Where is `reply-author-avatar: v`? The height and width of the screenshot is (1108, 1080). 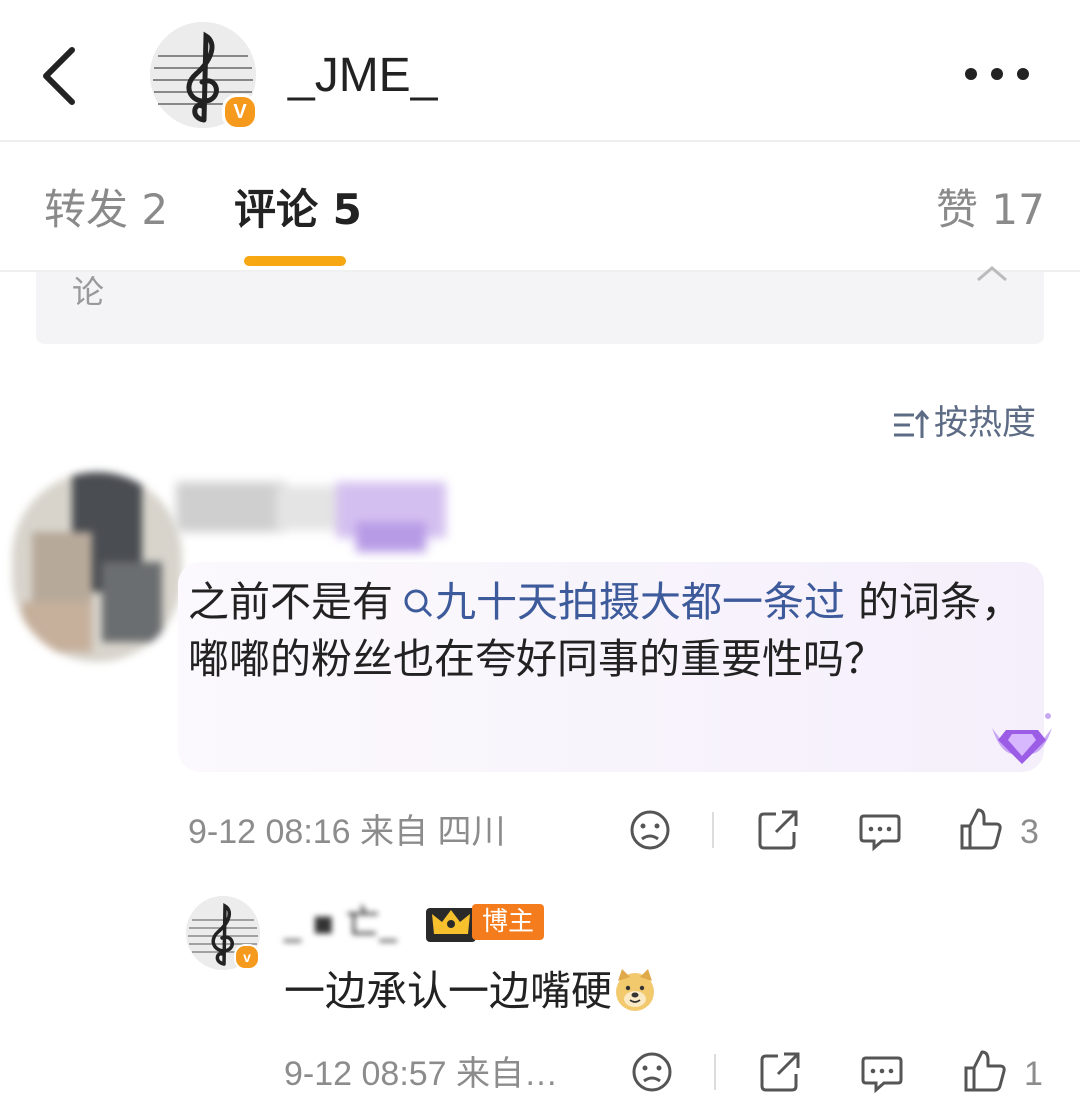 reply-author-avatar: v is located at coordinates (223, 933).